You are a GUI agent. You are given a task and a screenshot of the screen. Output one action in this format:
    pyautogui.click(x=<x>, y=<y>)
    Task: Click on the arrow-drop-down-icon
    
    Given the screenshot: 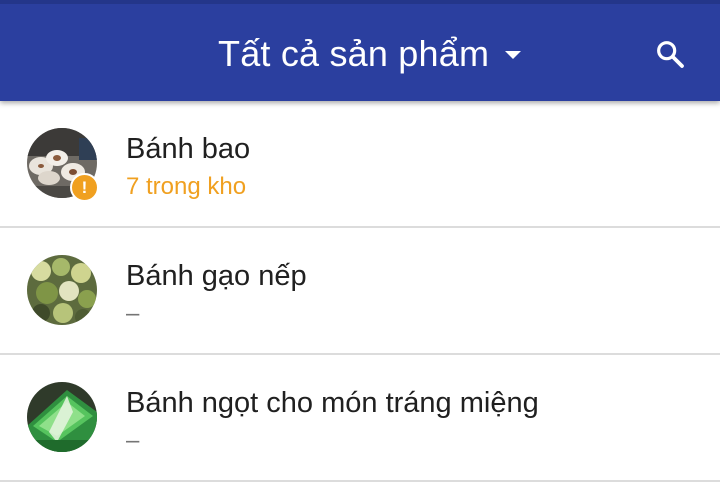 What is the action you would take?
    pyautogui.click(x=513, y=55)
    